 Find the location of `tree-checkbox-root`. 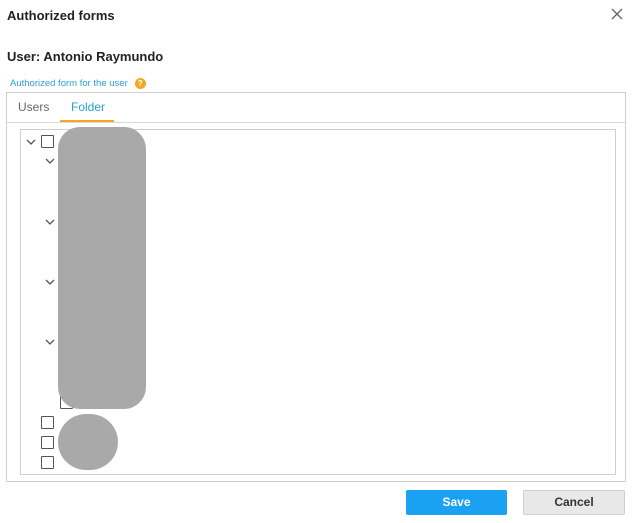

tree-checkbox-root is located at coordinates (47, 141).